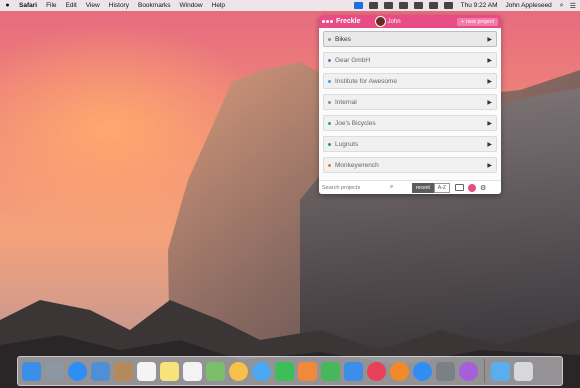 The image size is (580, 388). I want to click on user-switcher: John, so click(387, 21).